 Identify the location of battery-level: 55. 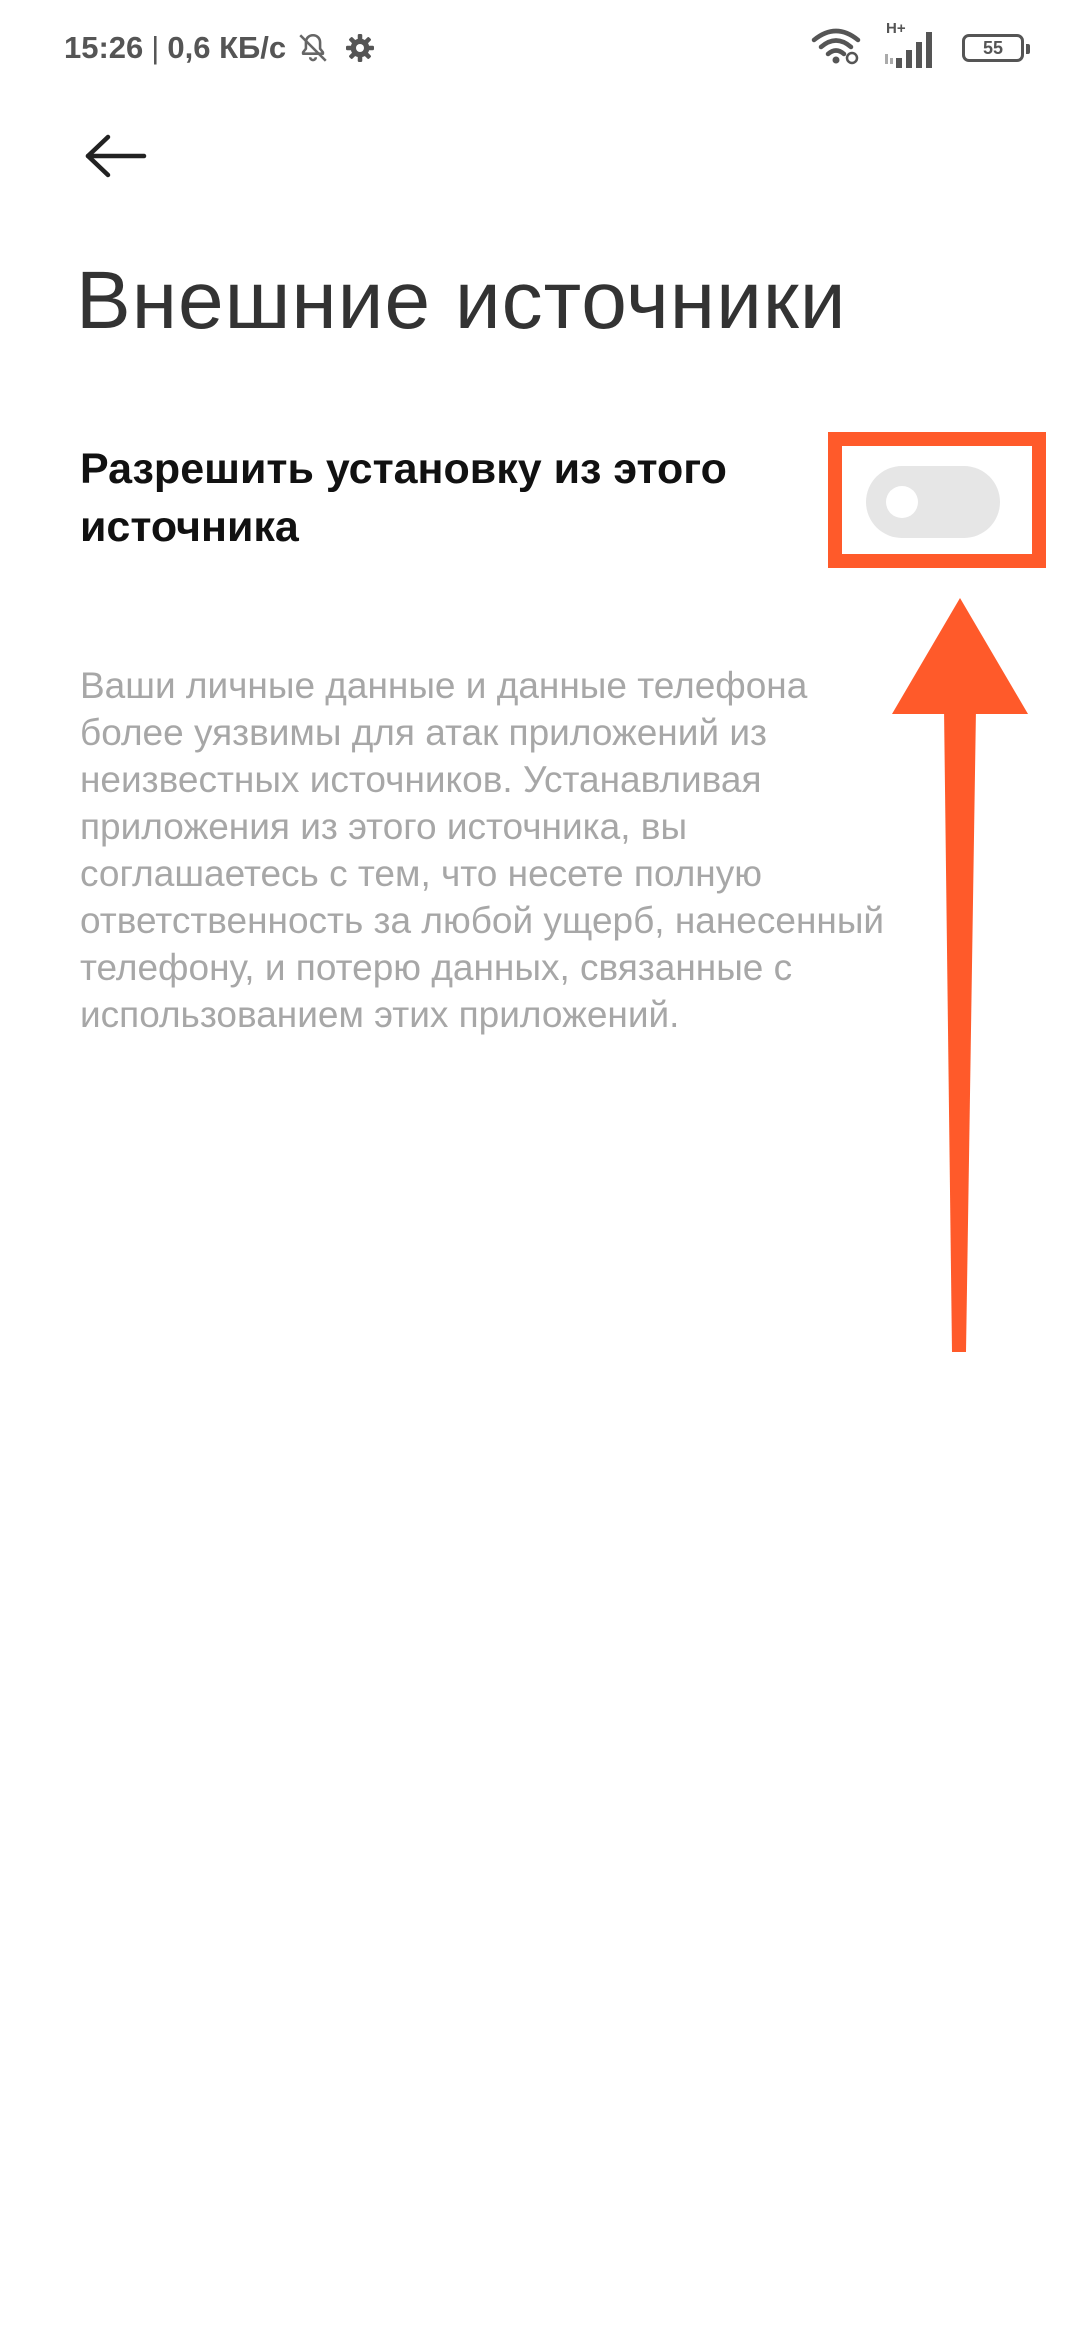
(993, 47).